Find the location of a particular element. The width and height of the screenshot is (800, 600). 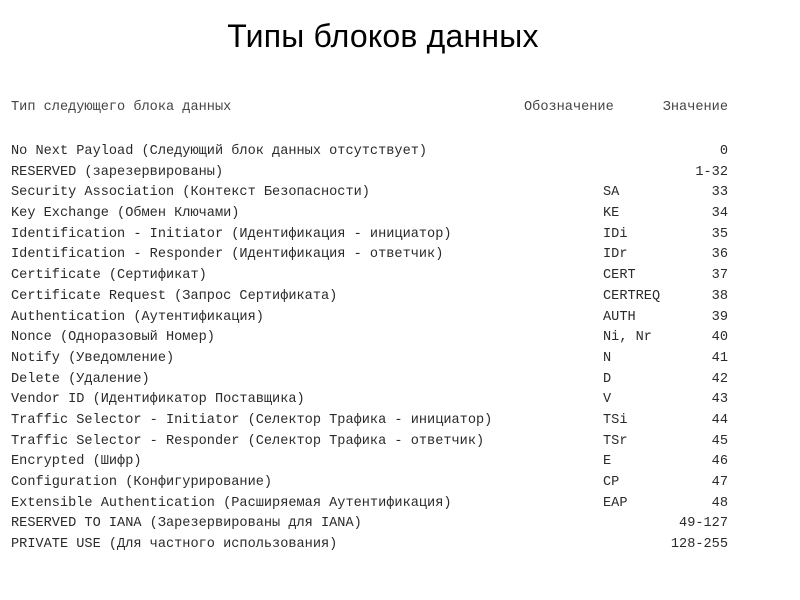

slide-title: Типы блоков данных is located at coordinates (383, 36).